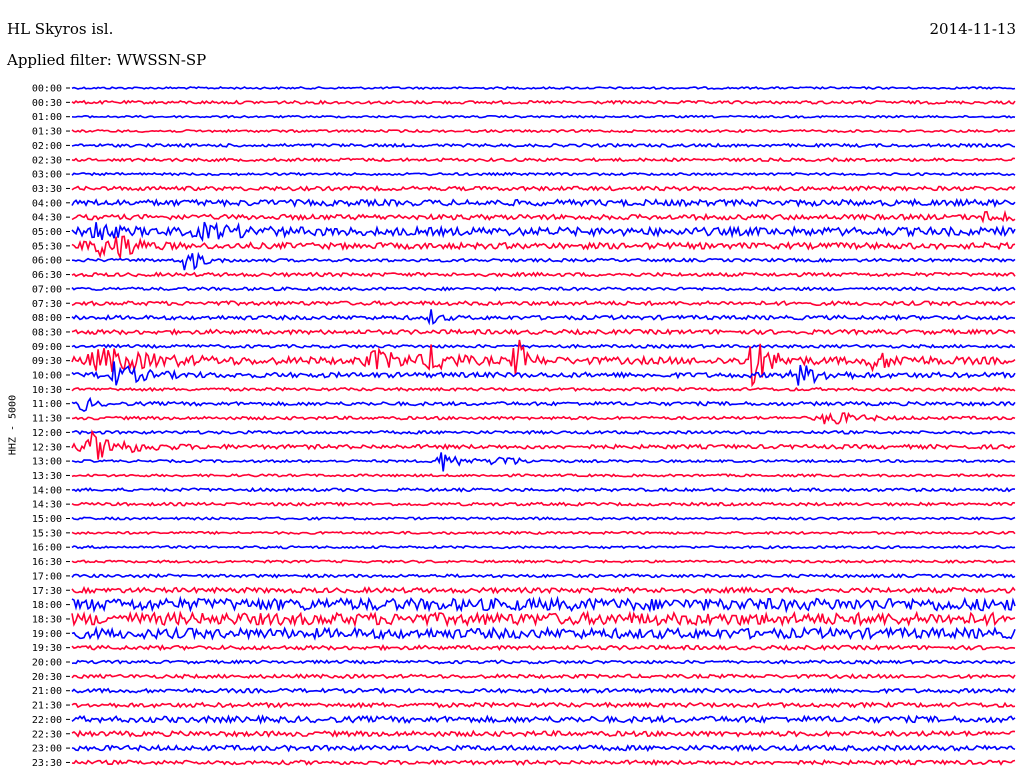 Image resolution: width=1024 pixels, height=780 pixels. Describe the element at coordinates (543, 662) in the screenshot. I see `trace-2000` at that location.